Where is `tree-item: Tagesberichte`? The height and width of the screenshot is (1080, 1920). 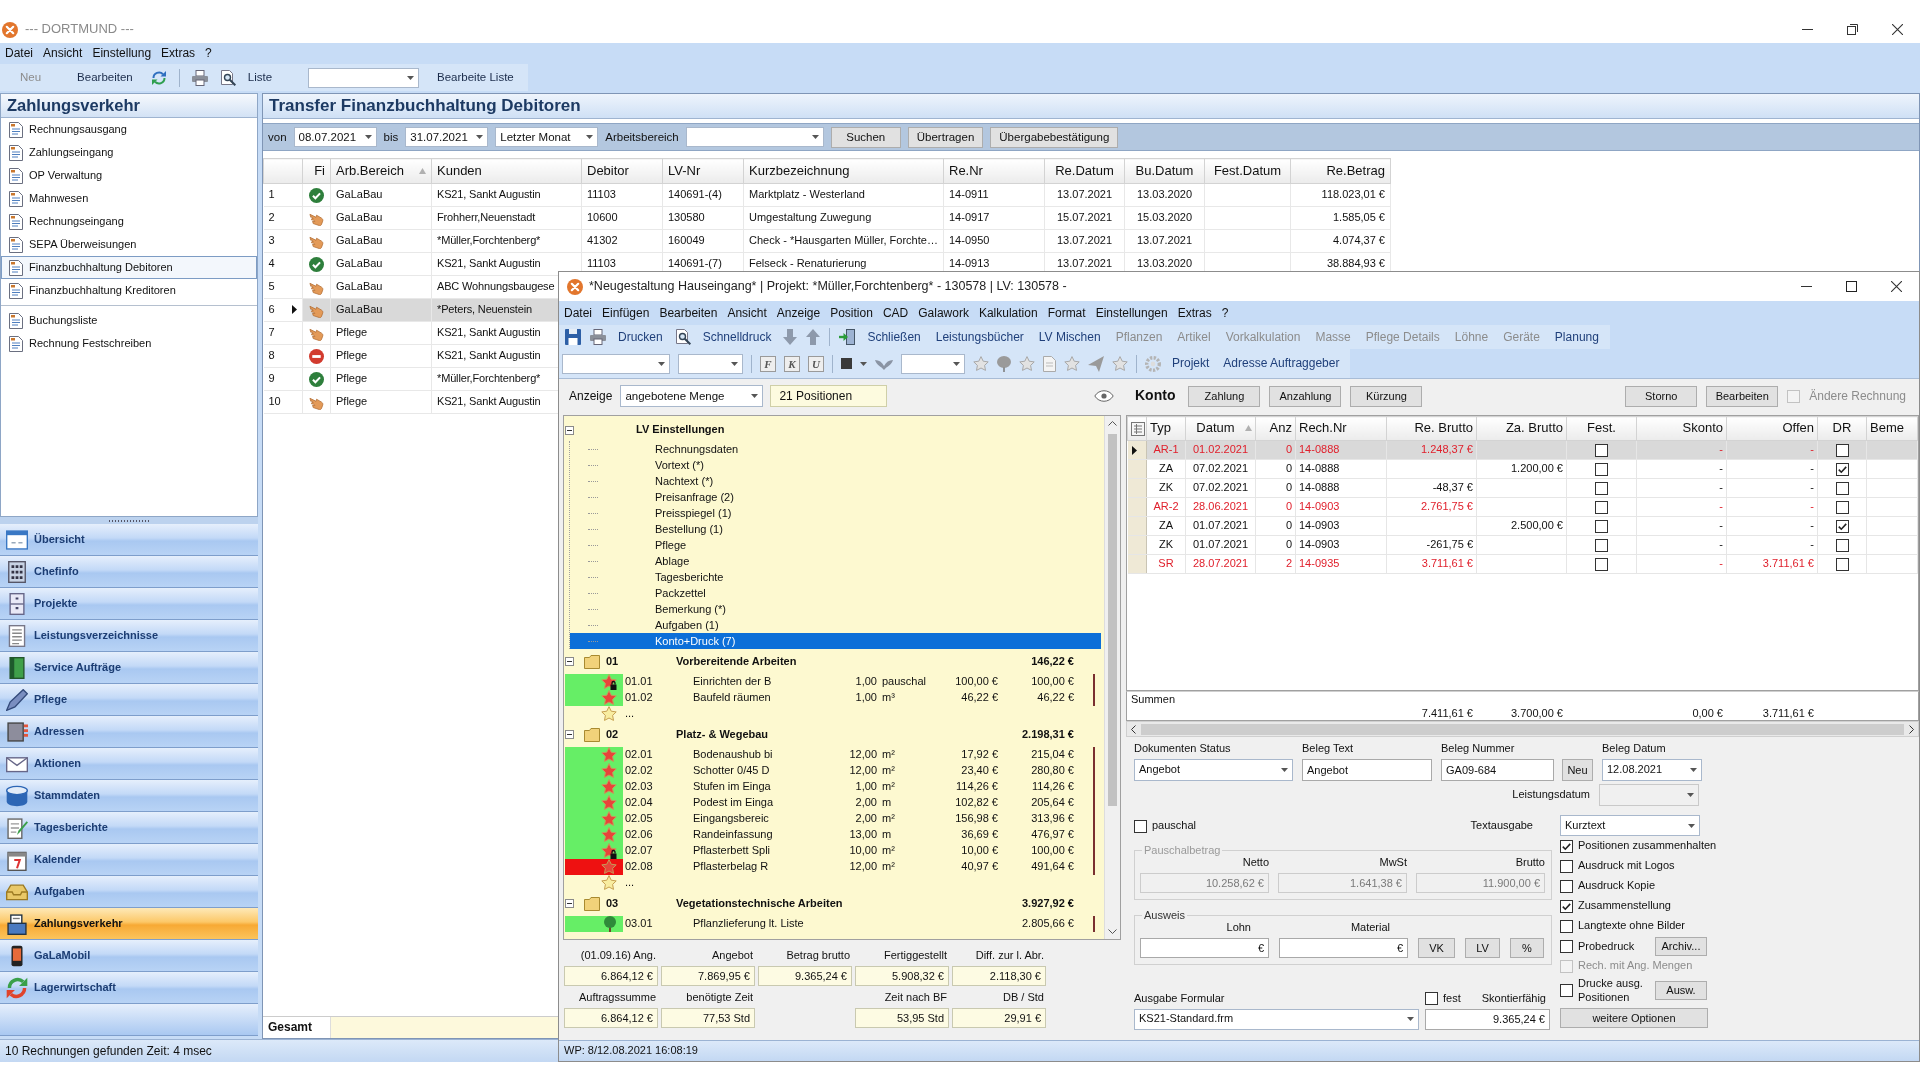
tree-item: Tagesberichte is located at coordinates (835, 577).